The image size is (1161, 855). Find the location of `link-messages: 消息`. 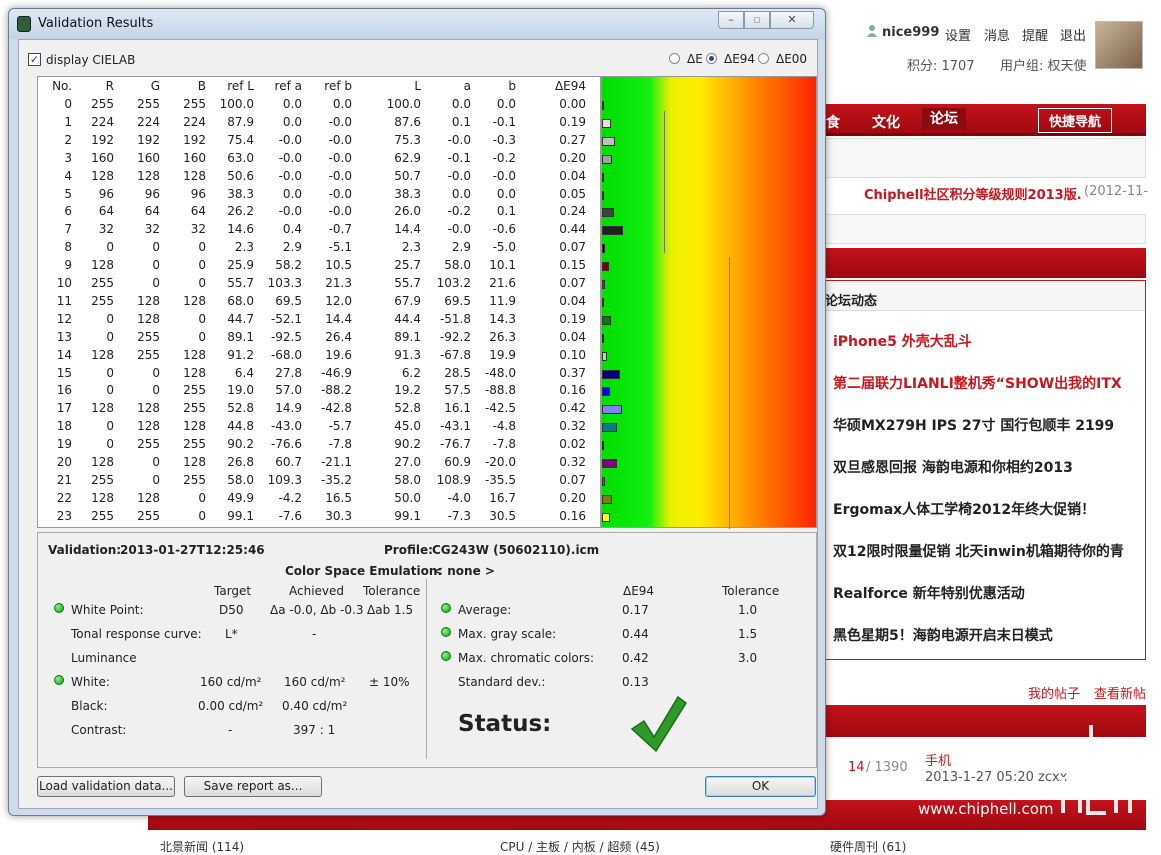

link-messages: 消息 is located at coordinates (997, 34).